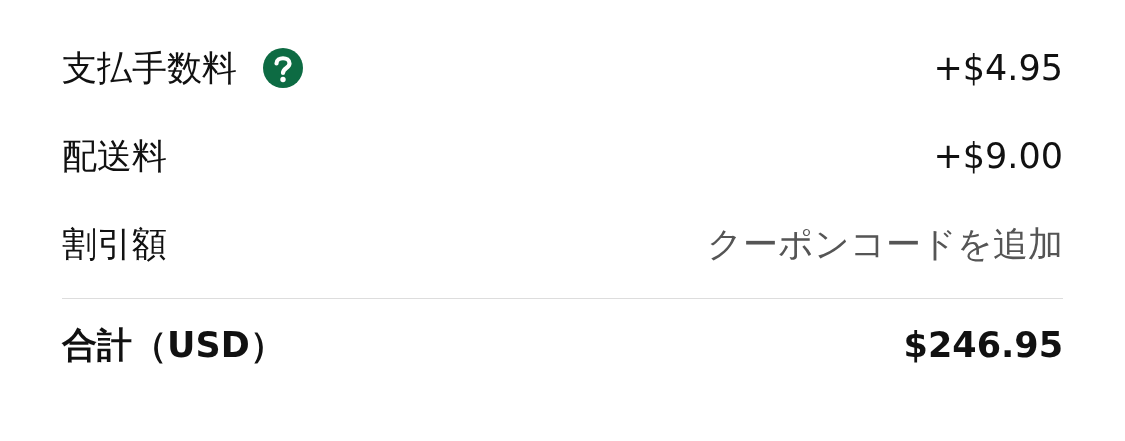 Image resolution: width=1125 pixels, height=441 pixels. What do you see at coordinates (173, 345) in the screenshot?
I see `total-label: 合計（USD）` at bounding box center [173, 345].